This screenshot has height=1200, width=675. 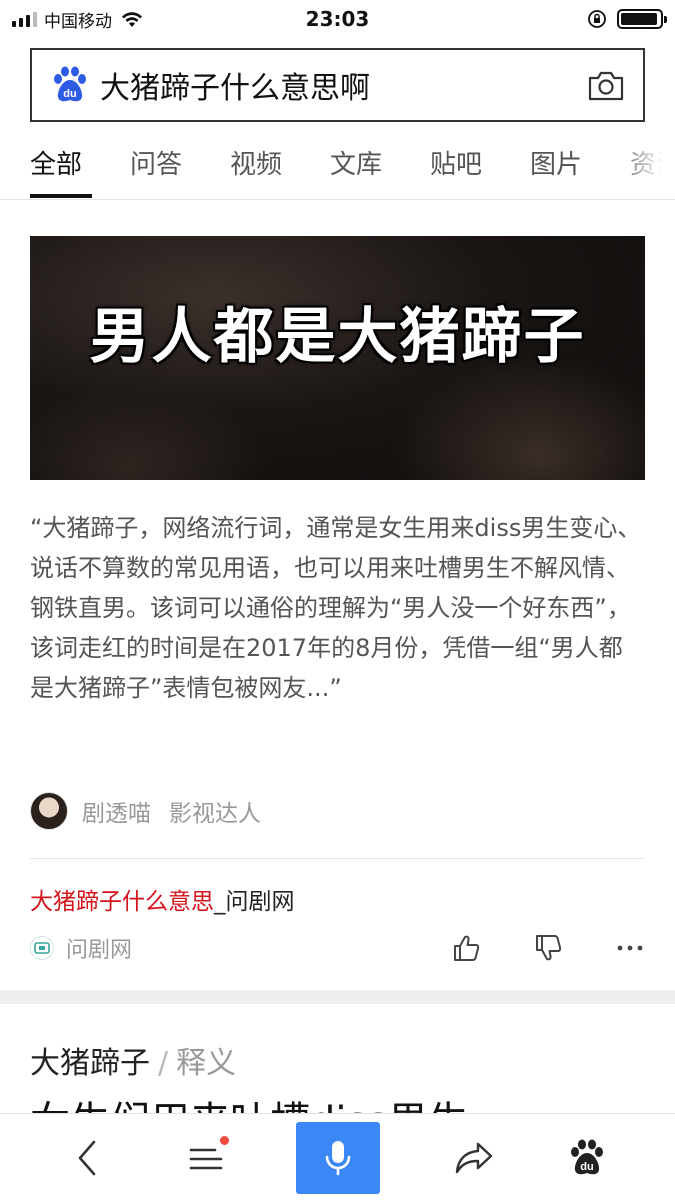 What do you see at coordinates (256, 162) in the screenshot?
I see `tab-video: 视频` at bounding box center [256, 162].